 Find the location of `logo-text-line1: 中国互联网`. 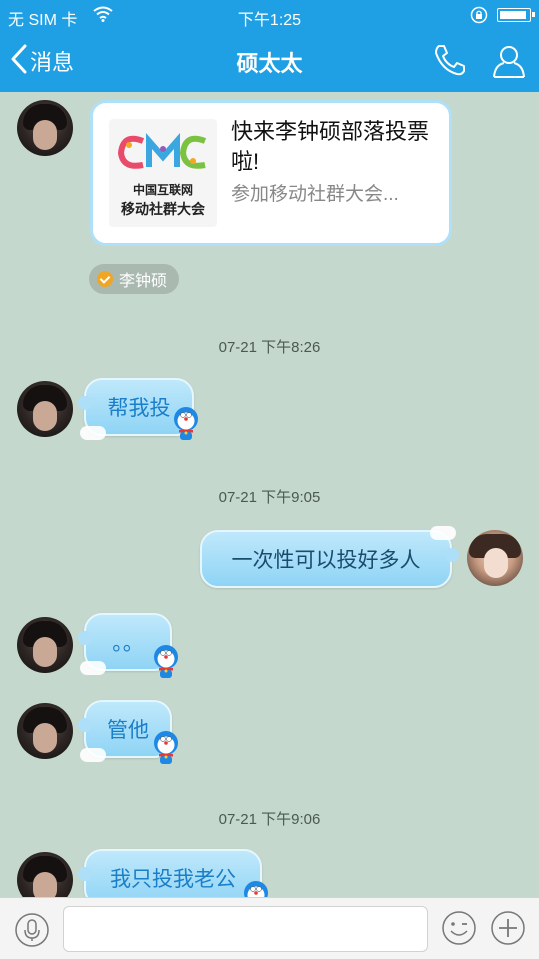

logo-text-line1: 中国互联网 is located at coordinates (162, 190).